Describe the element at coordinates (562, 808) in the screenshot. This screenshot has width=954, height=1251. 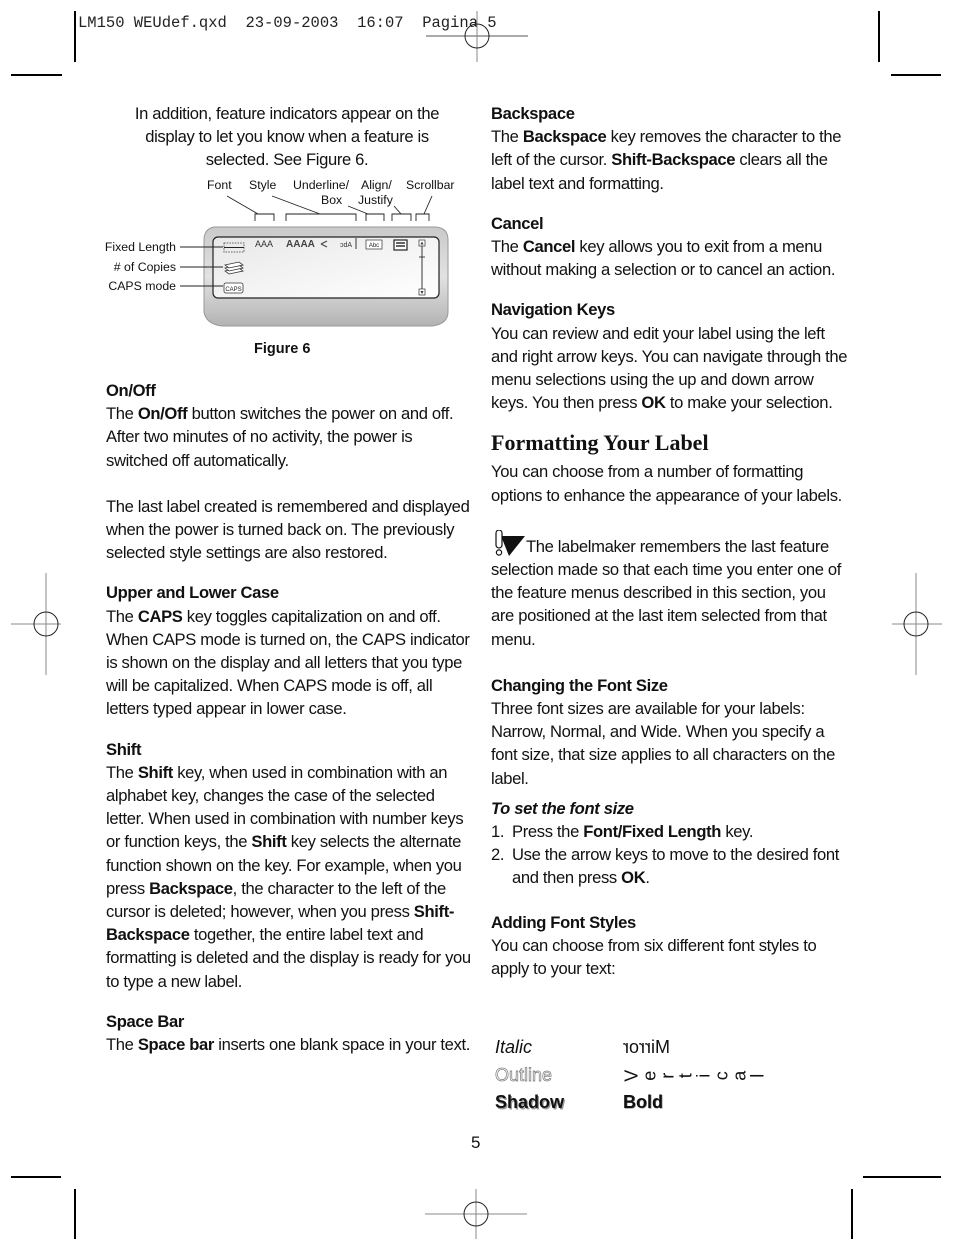
I see `procedure-title: To set the font size` at that location.